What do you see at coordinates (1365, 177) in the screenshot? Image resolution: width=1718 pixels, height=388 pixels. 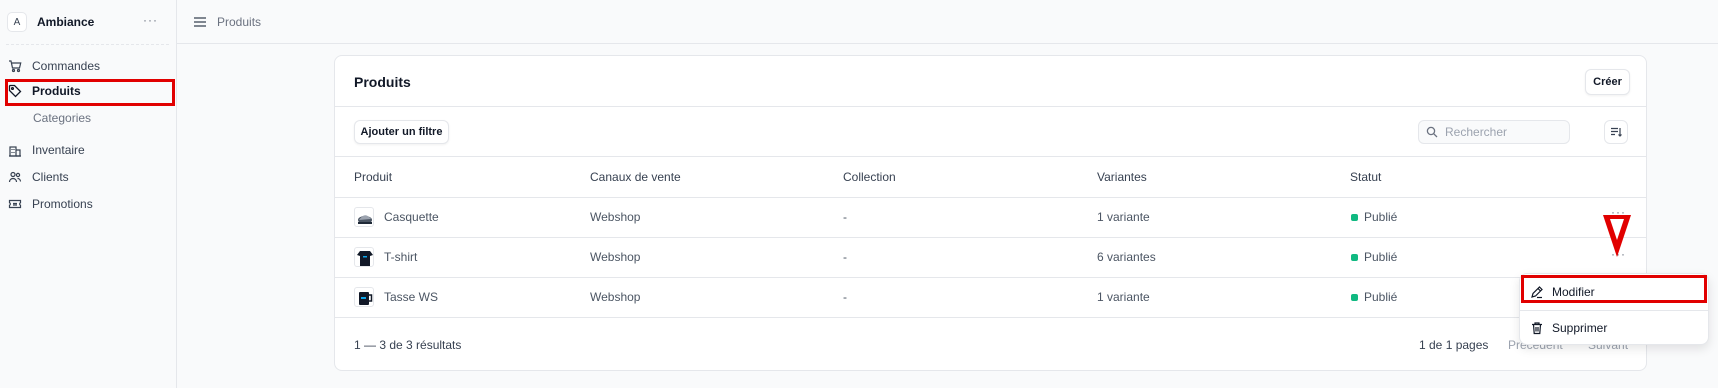 I see `column-header-statut: Statut` at bounding box center [1365, 177].